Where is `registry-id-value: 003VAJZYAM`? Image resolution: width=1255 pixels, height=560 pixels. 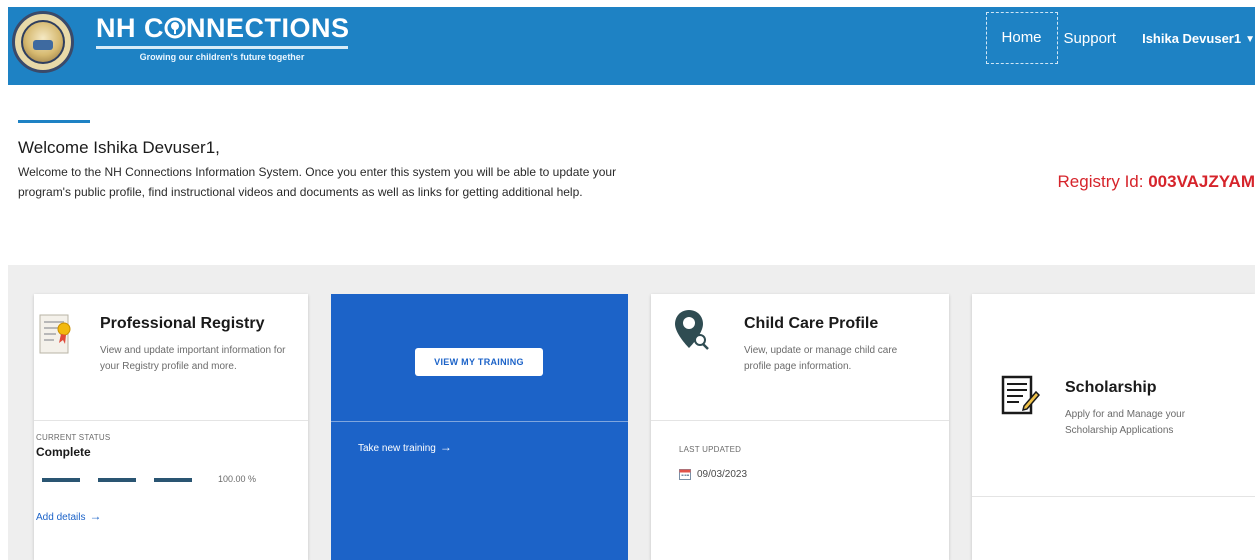
registry-id-value: 003VAJZYAM is located at coordinates (1201, 181).